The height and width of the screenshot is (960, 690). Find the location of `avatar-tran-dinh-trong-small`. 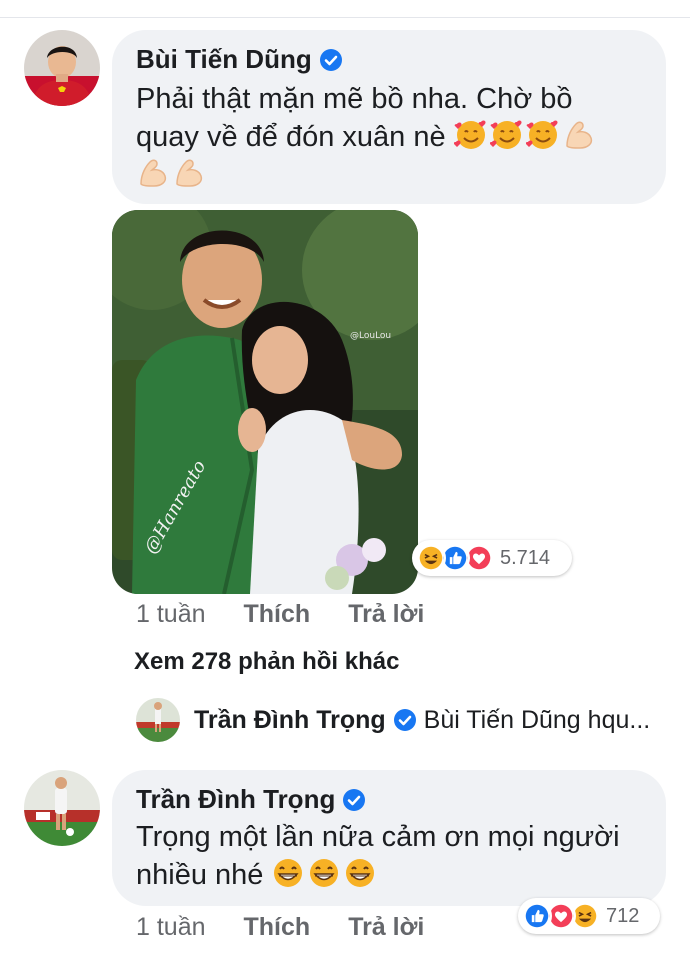

avatar-tran-dinh-trong-small is located at coordinates (158, 720).